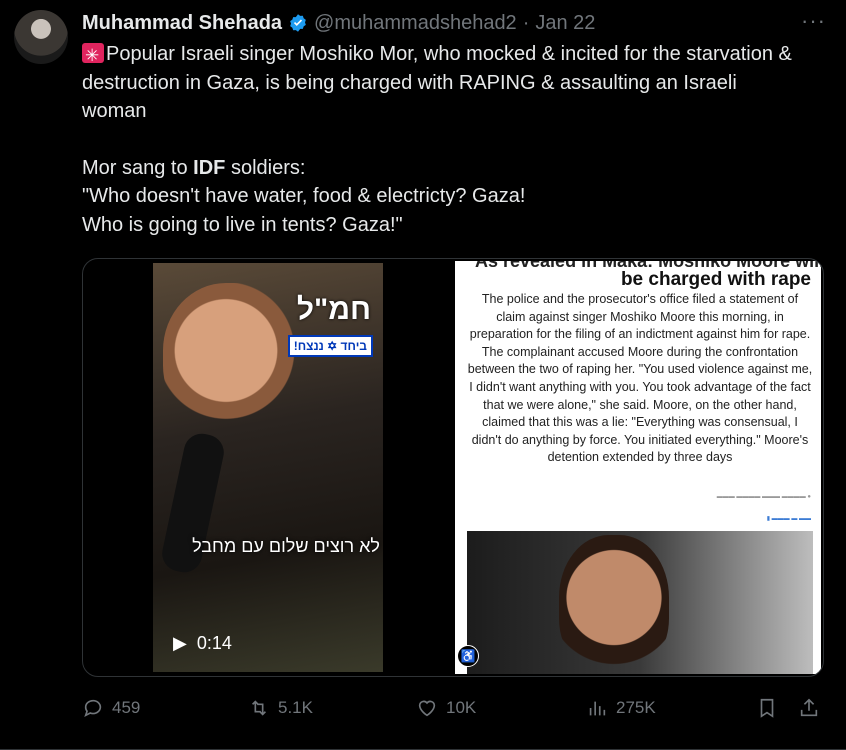  I want to click on play-control: ▶ 0:14, so click(202, 643).